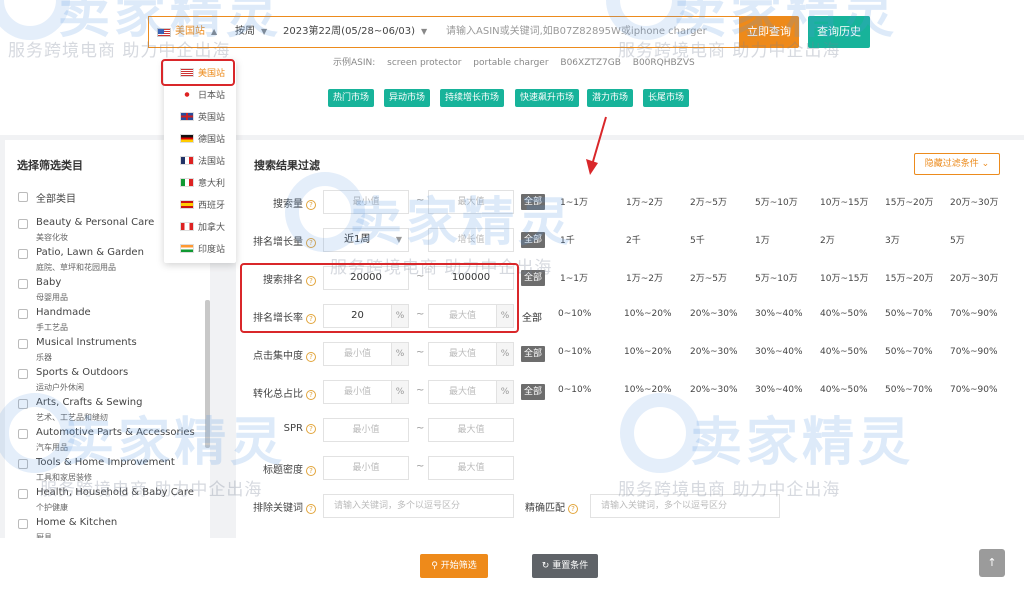 This screenshot has width=1024, height=597. Describe the element at coordinates (610, 98) in the screenshot. I see `tag-potential-market: 潜力市场` at that location.